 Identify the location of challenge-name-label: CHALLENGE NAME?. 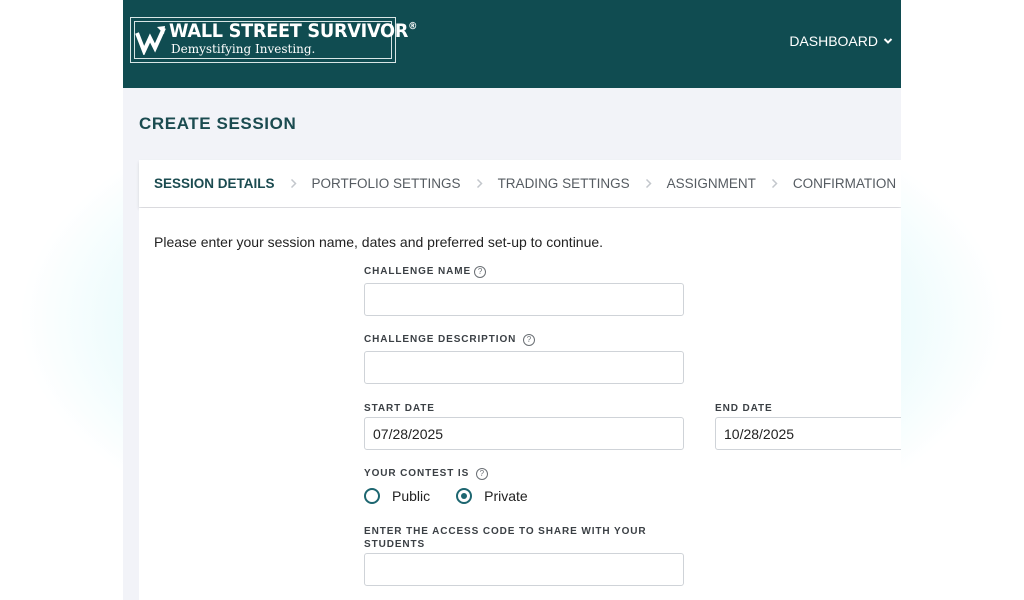
(425, 272).